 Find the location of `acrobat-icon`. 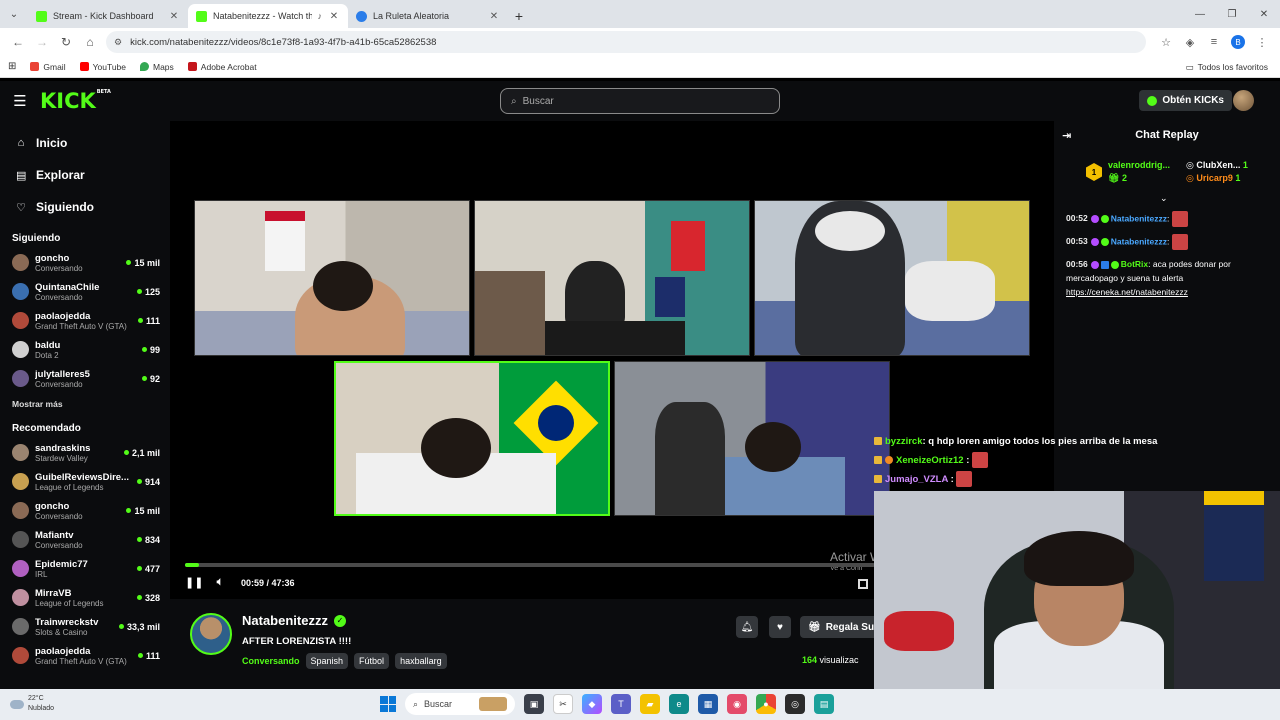

acrobat-icon is located at coordinates (192, 66).